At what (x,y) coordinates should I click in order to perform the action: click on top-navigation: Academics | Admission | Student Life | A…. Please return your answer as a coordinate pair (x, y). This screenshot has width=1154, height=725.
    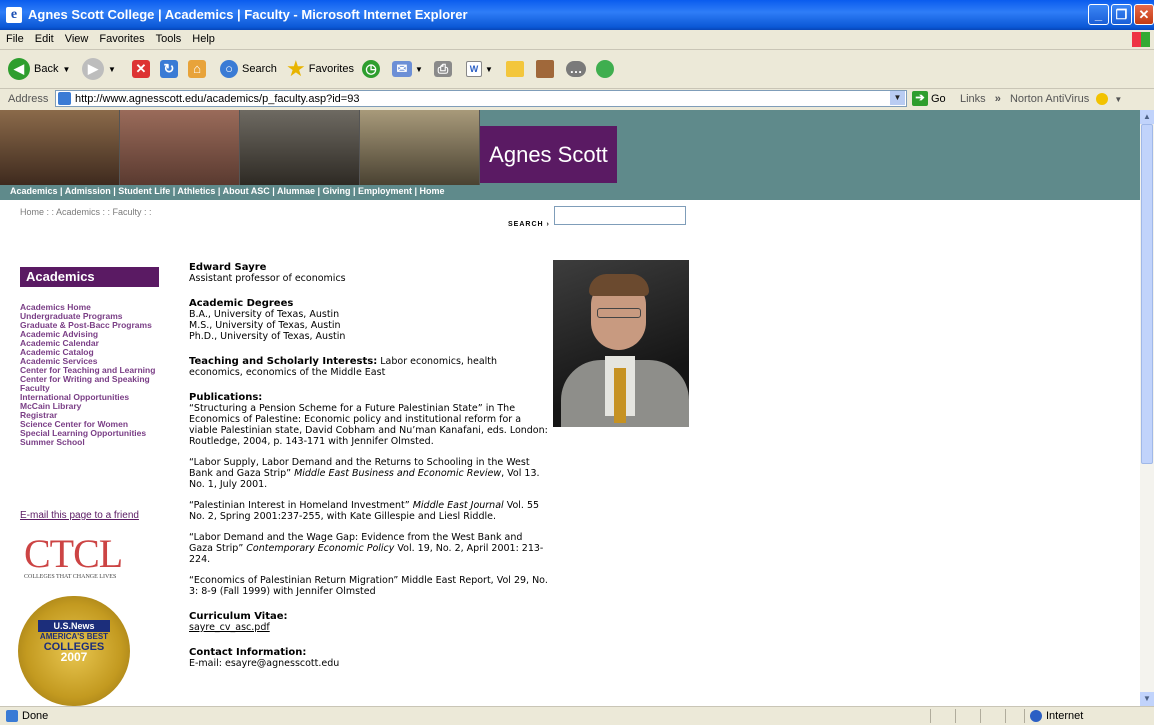
    Looking at the image, I should click on (227, 191).